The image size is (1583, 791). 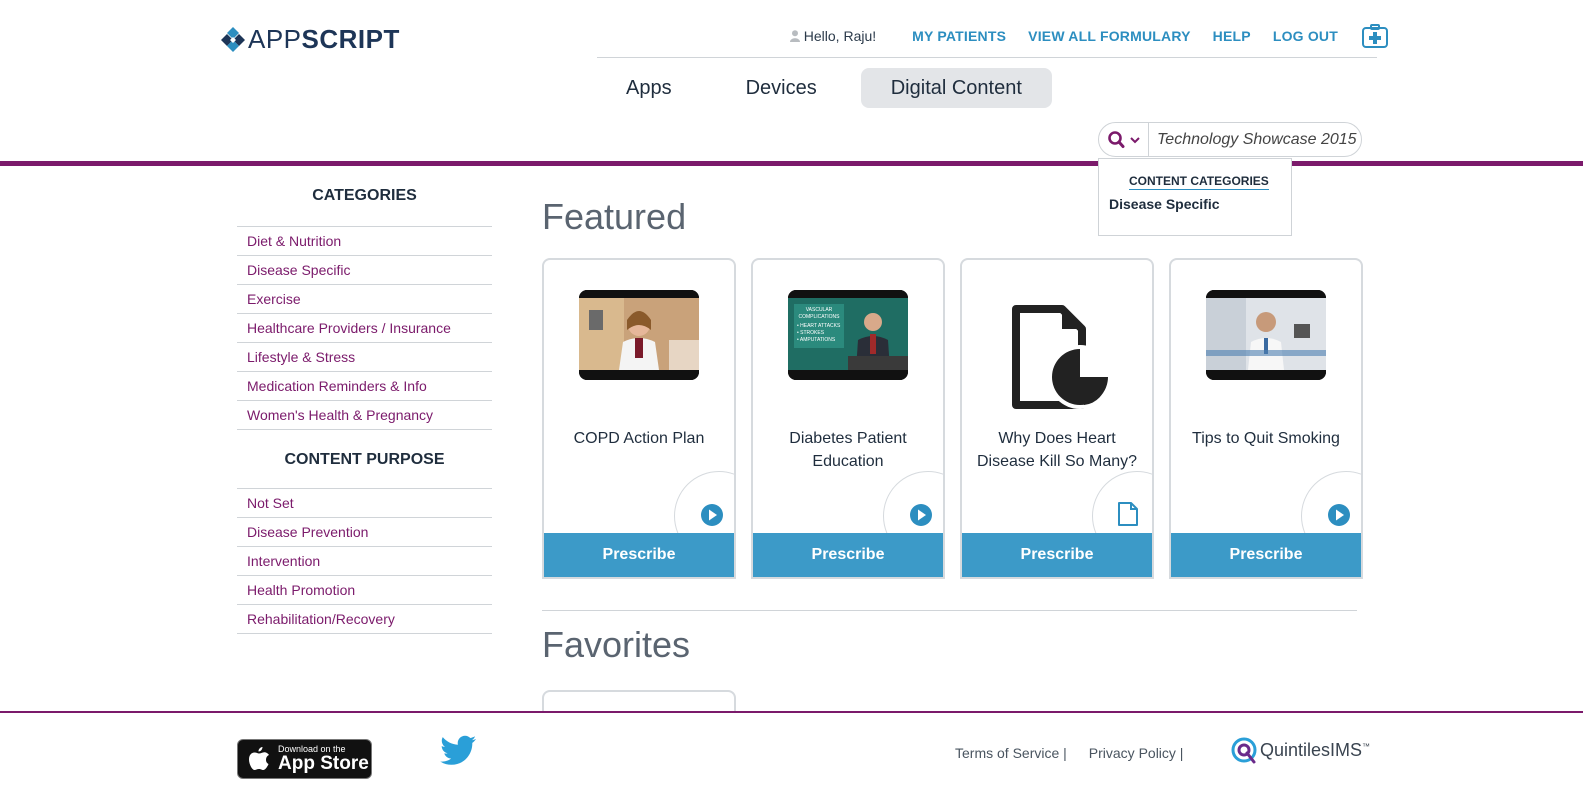 I want to click on card-title: COPD Action Plan, so click(x=639, y=438).